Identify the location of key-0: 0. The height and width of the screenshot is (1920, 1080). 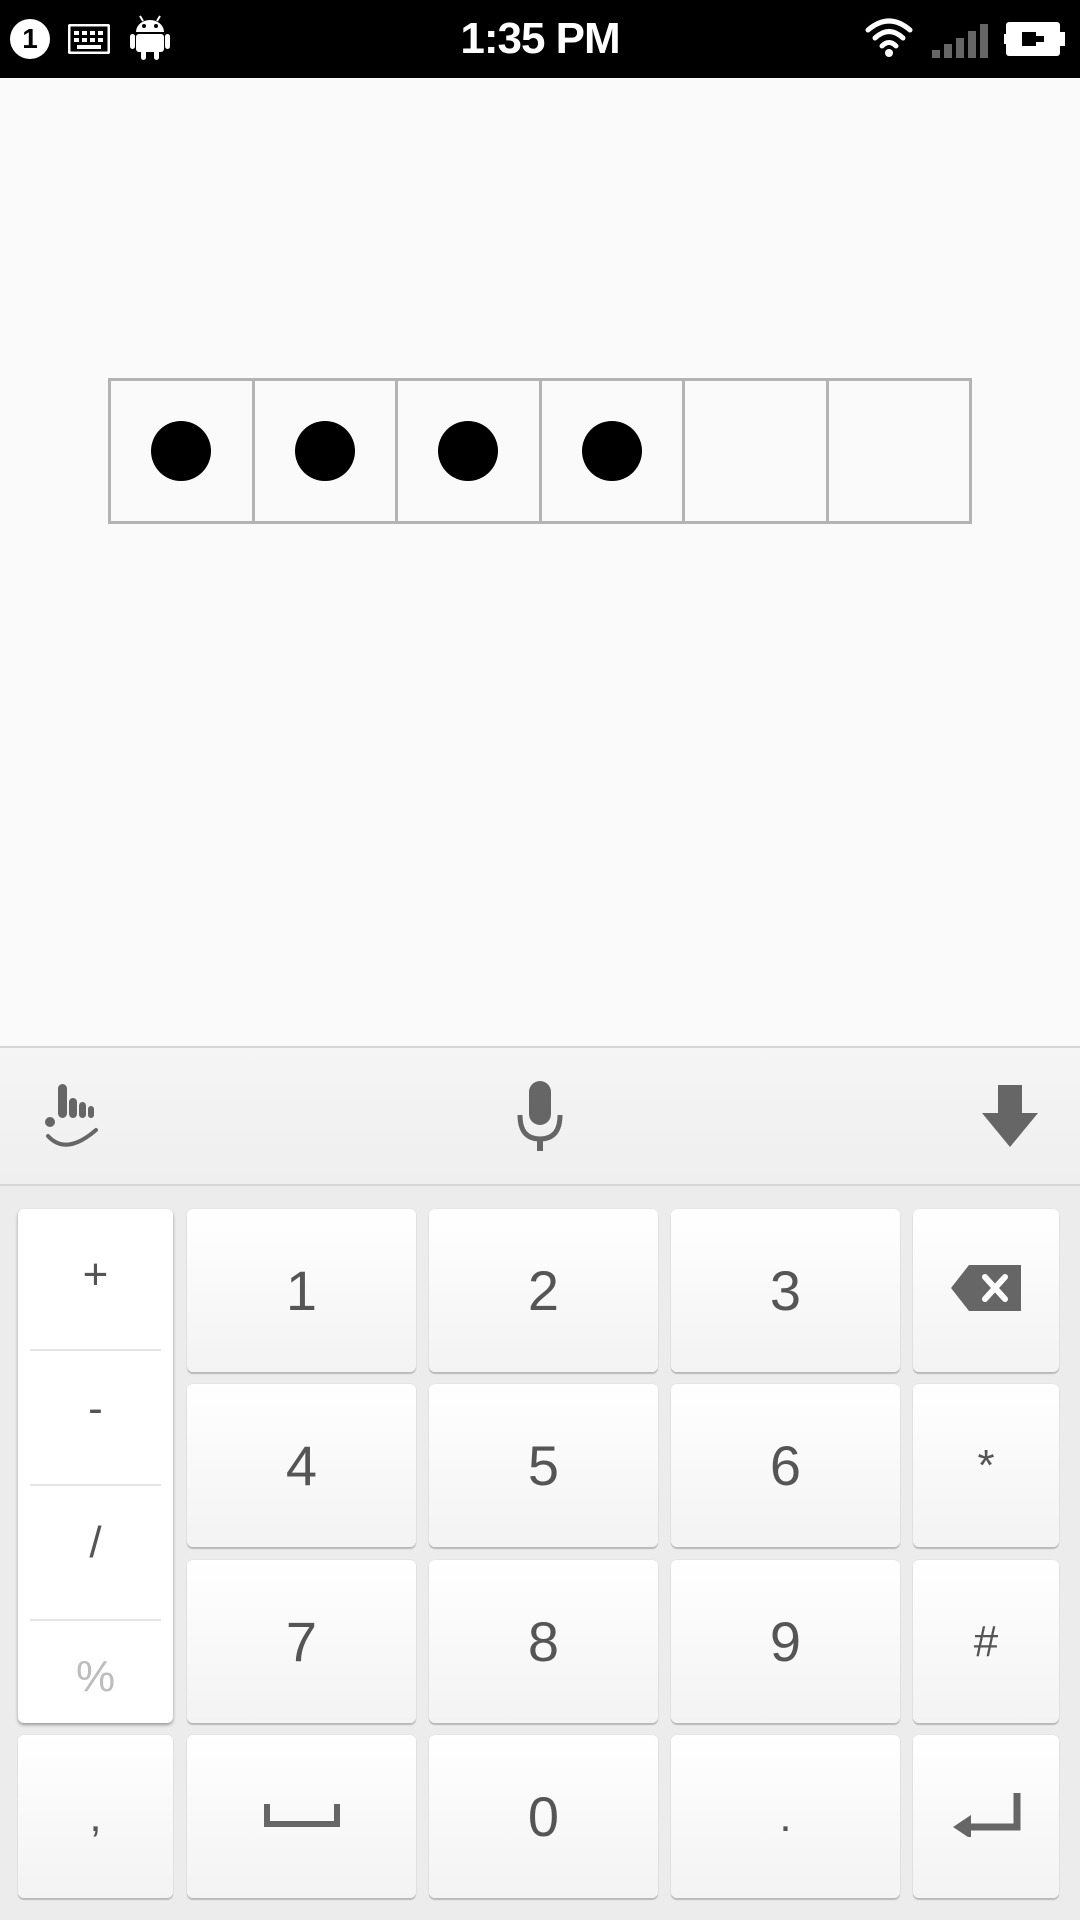
(543, 1816).